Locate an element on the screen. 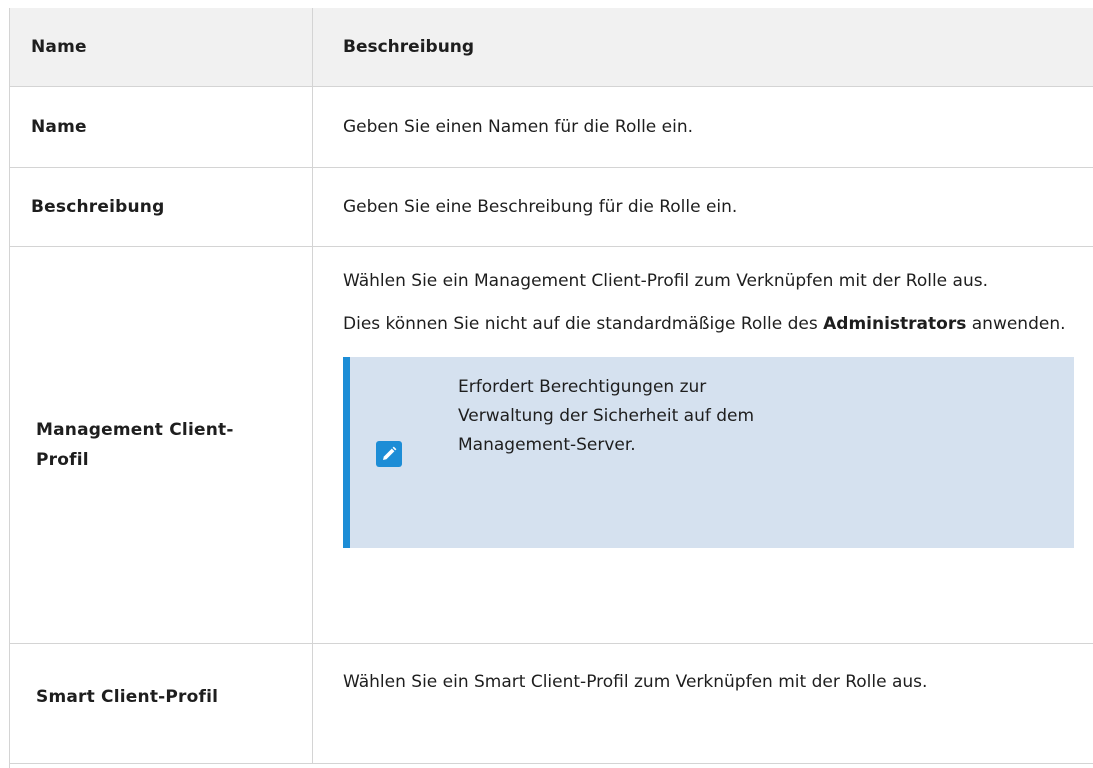  administrators-bold-text: Administrators is located at coordinates (895, 324).